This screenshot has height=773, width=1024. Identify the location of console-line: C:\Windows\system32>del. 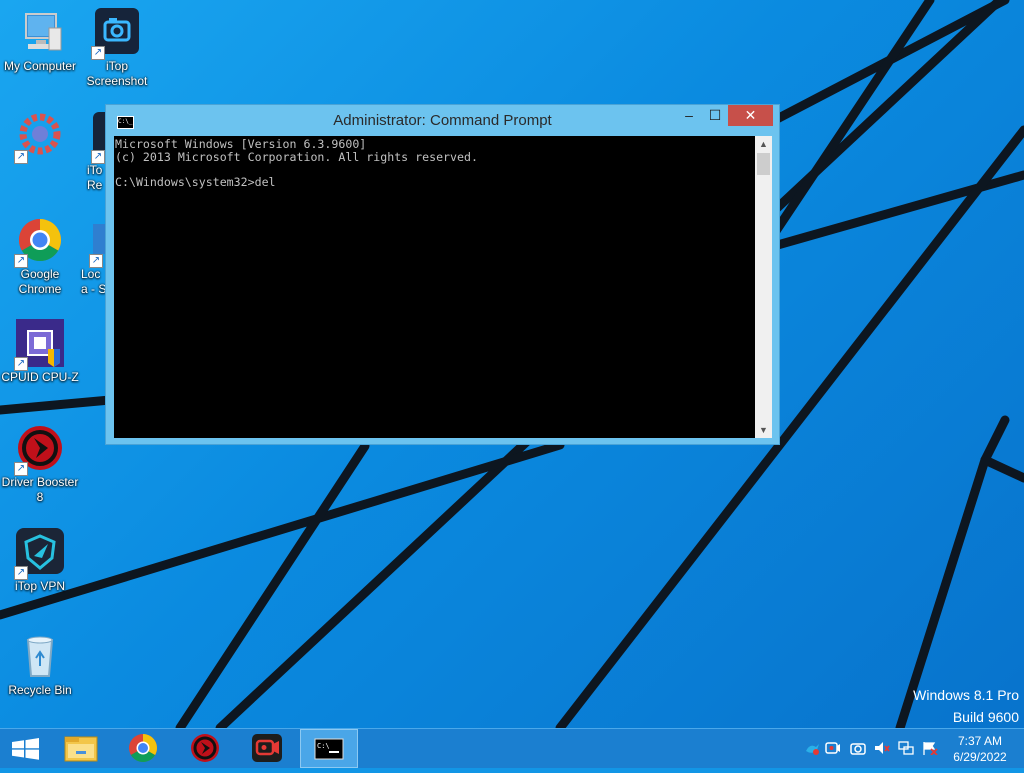
(195, 181).